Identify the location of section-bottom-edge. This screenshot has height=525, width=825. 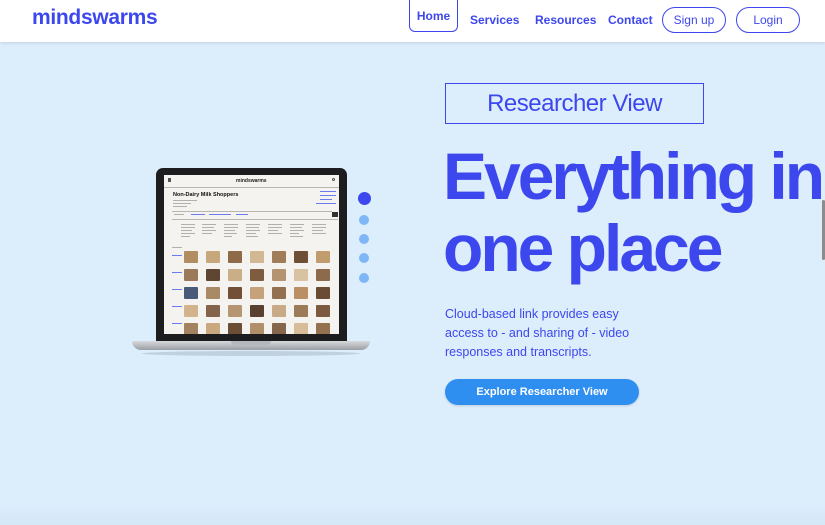
(412, 515).